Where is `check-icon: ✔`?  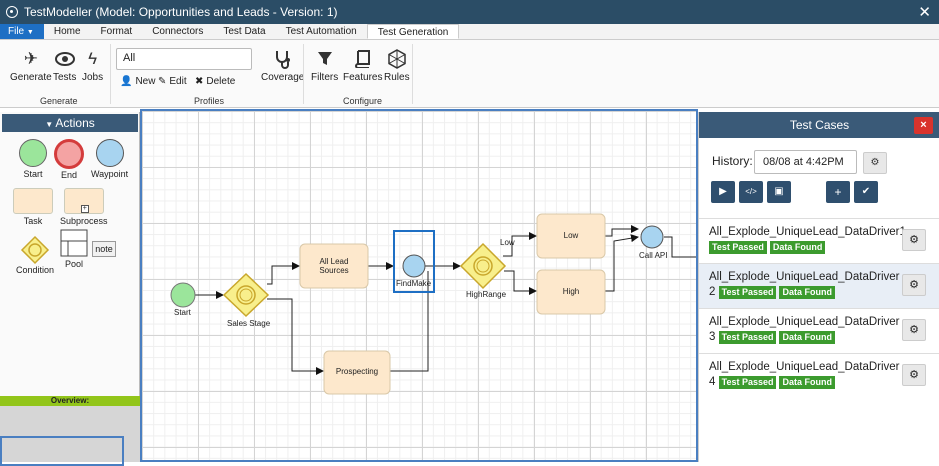
check-icon: ✔ is located at coordinates (866, 191).